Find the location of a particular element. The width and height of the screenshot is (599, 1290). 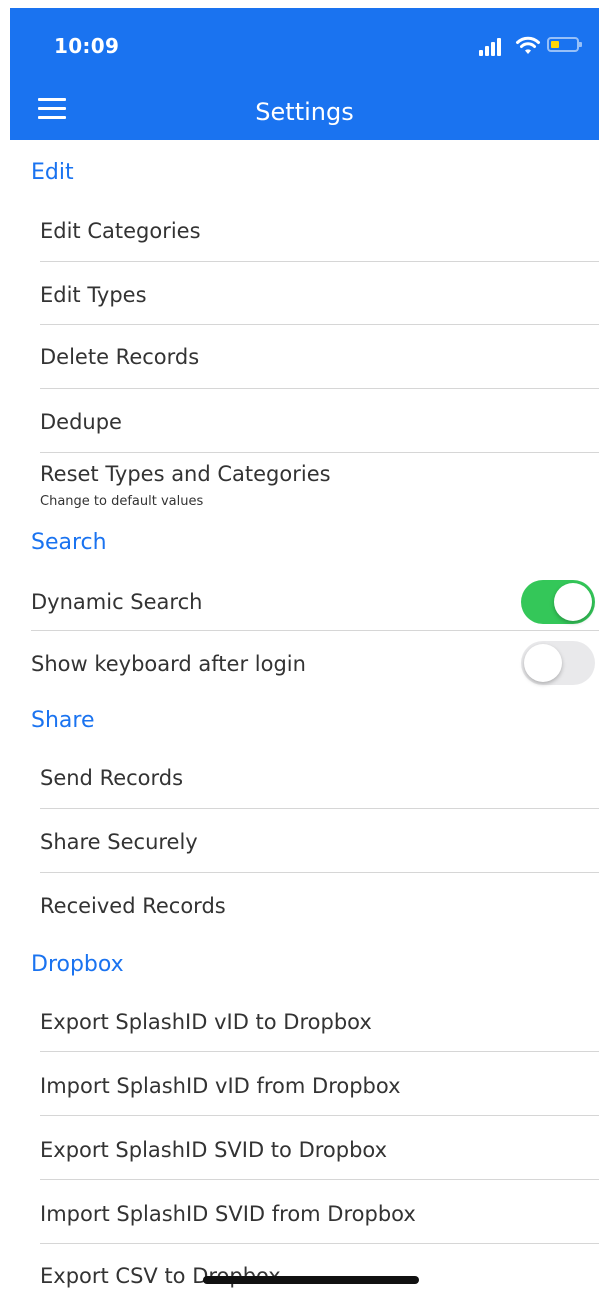

settings-item-share-securely: Share Securely is located at coordinates (119, 842).